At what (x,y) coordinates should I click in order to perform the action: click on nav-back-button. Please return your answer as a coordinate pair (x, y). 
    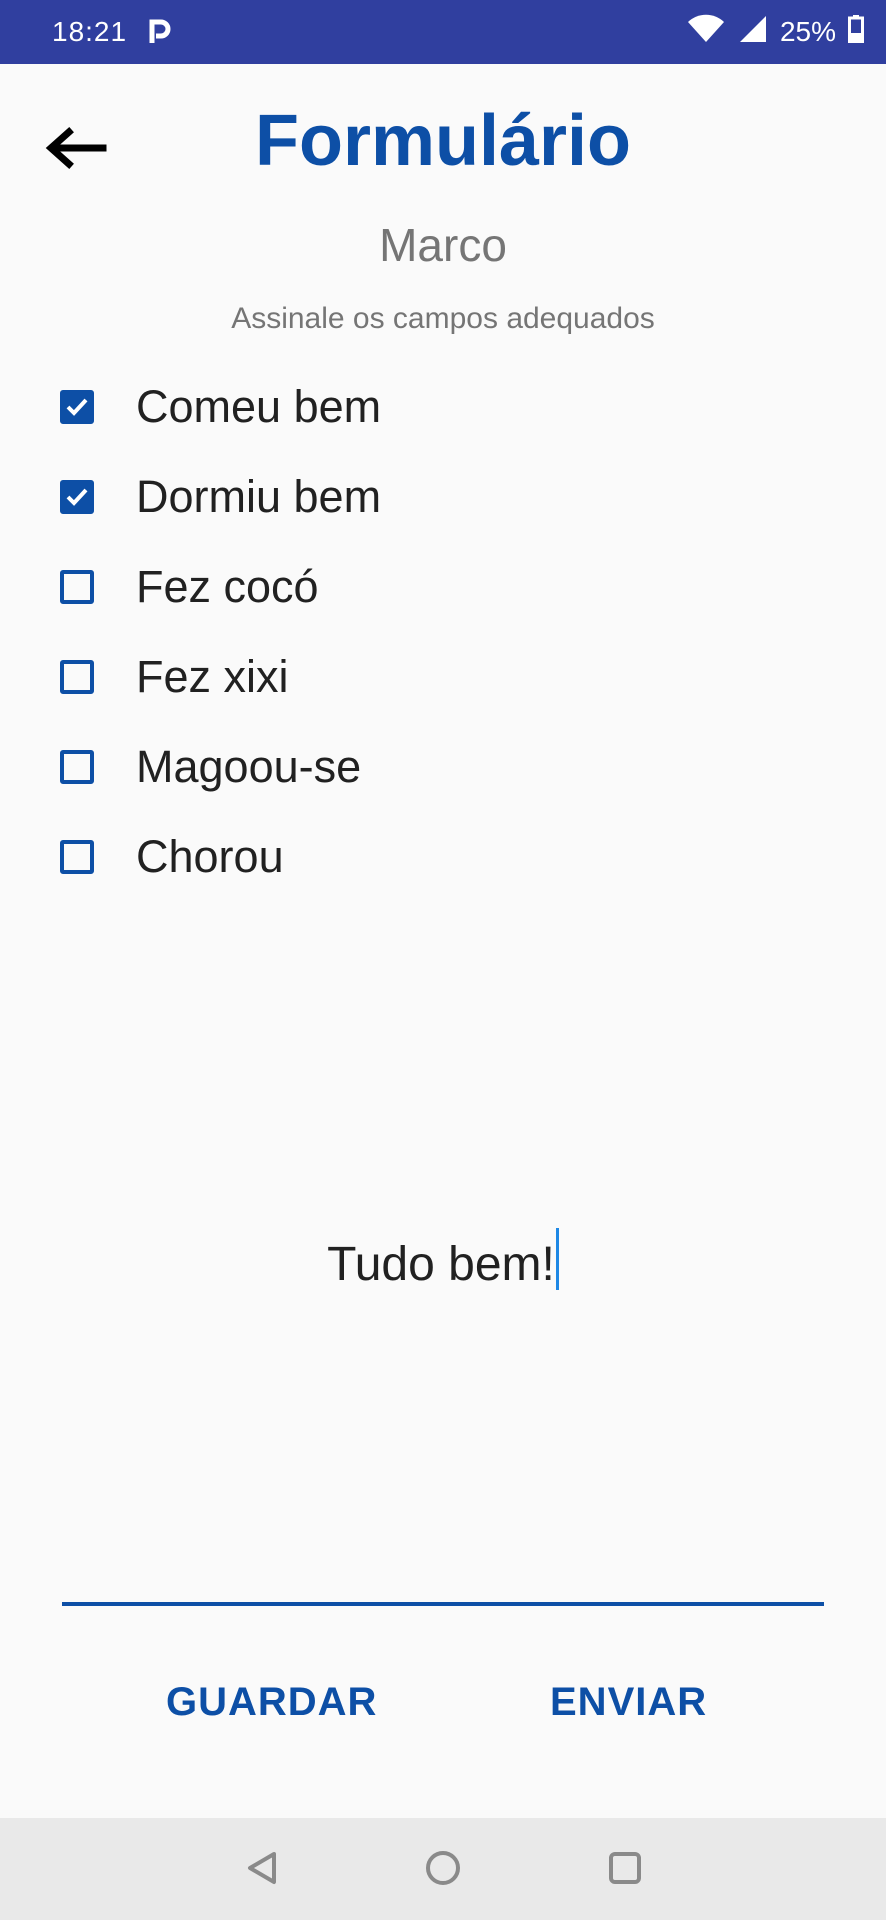
    Looking at the image, I should click on (262, 1870).